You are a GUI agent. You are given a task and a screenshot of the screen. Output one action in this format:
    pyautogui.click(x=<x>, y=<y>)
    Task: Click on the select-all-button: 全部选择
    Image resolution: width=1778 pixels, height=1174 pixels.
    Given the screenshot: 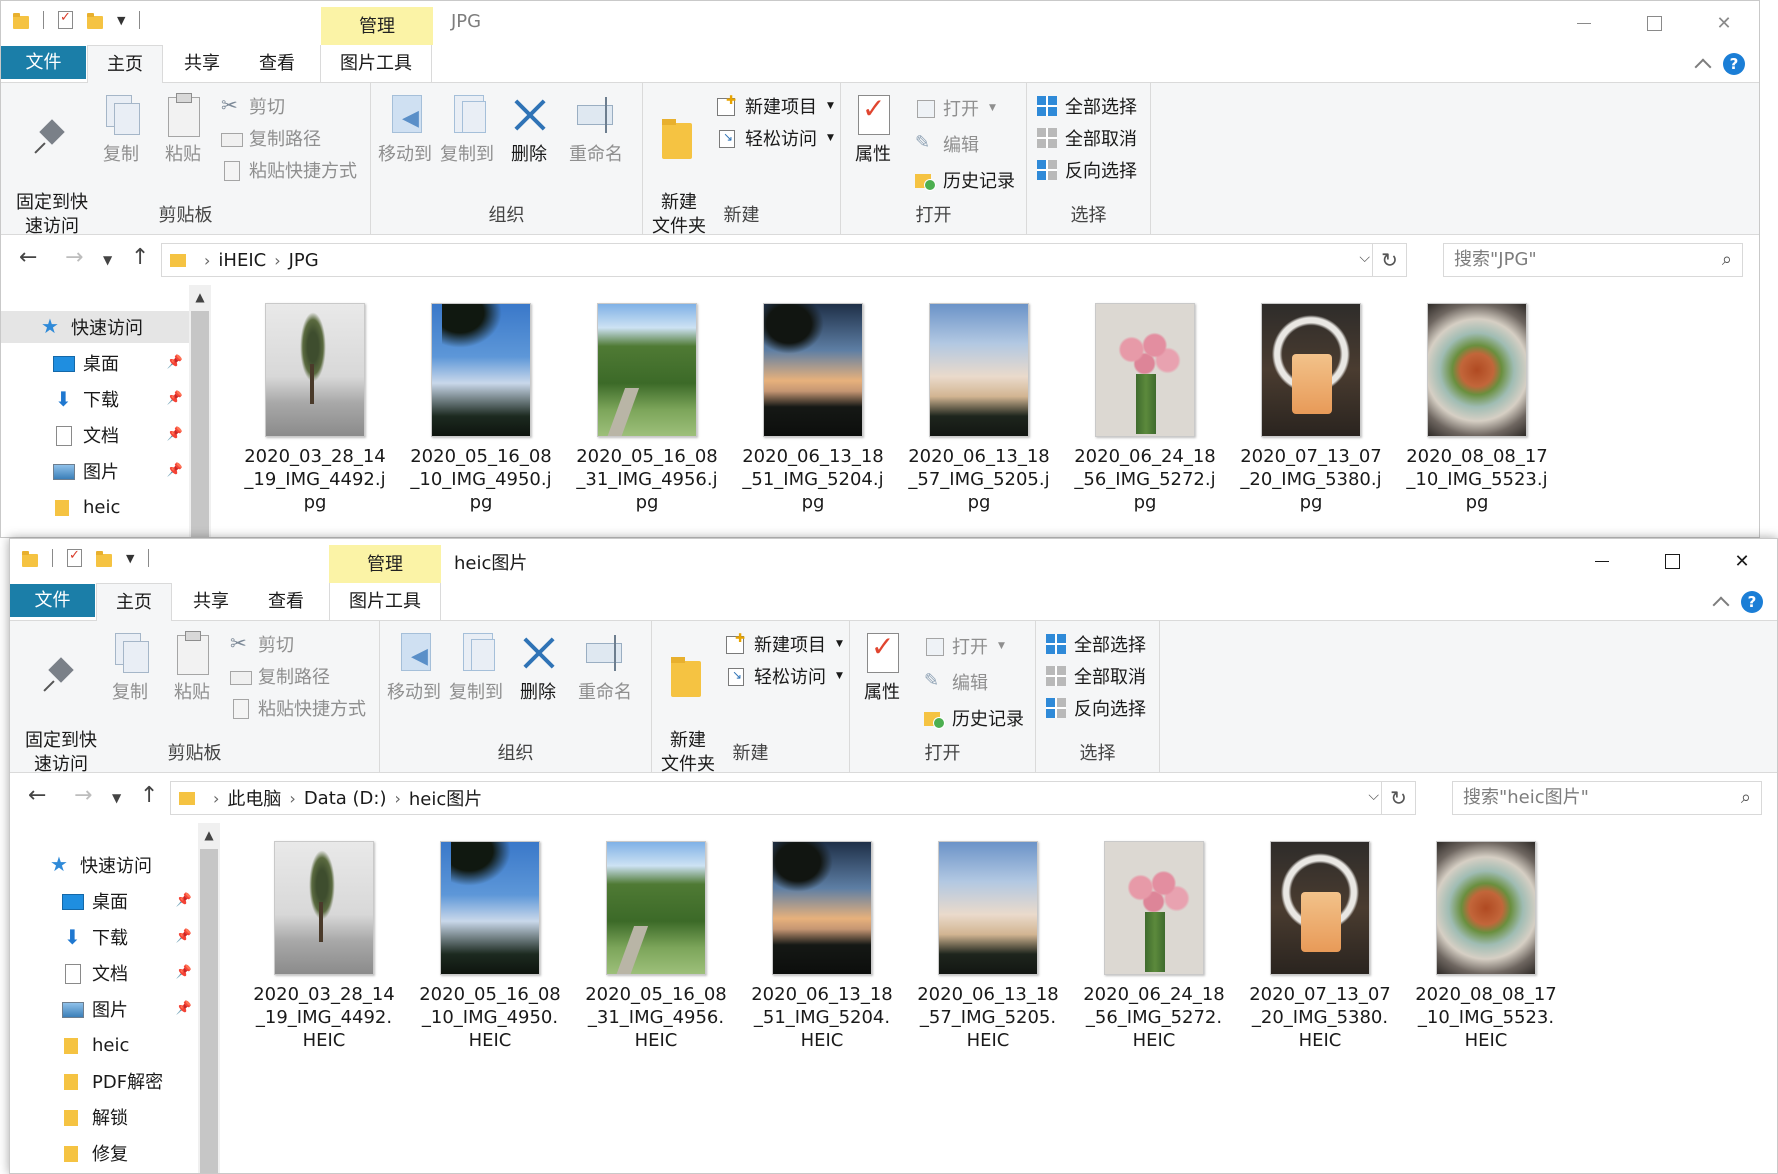 What is the action you would take?
    pyautogui.click(x=1087, y=106)
    